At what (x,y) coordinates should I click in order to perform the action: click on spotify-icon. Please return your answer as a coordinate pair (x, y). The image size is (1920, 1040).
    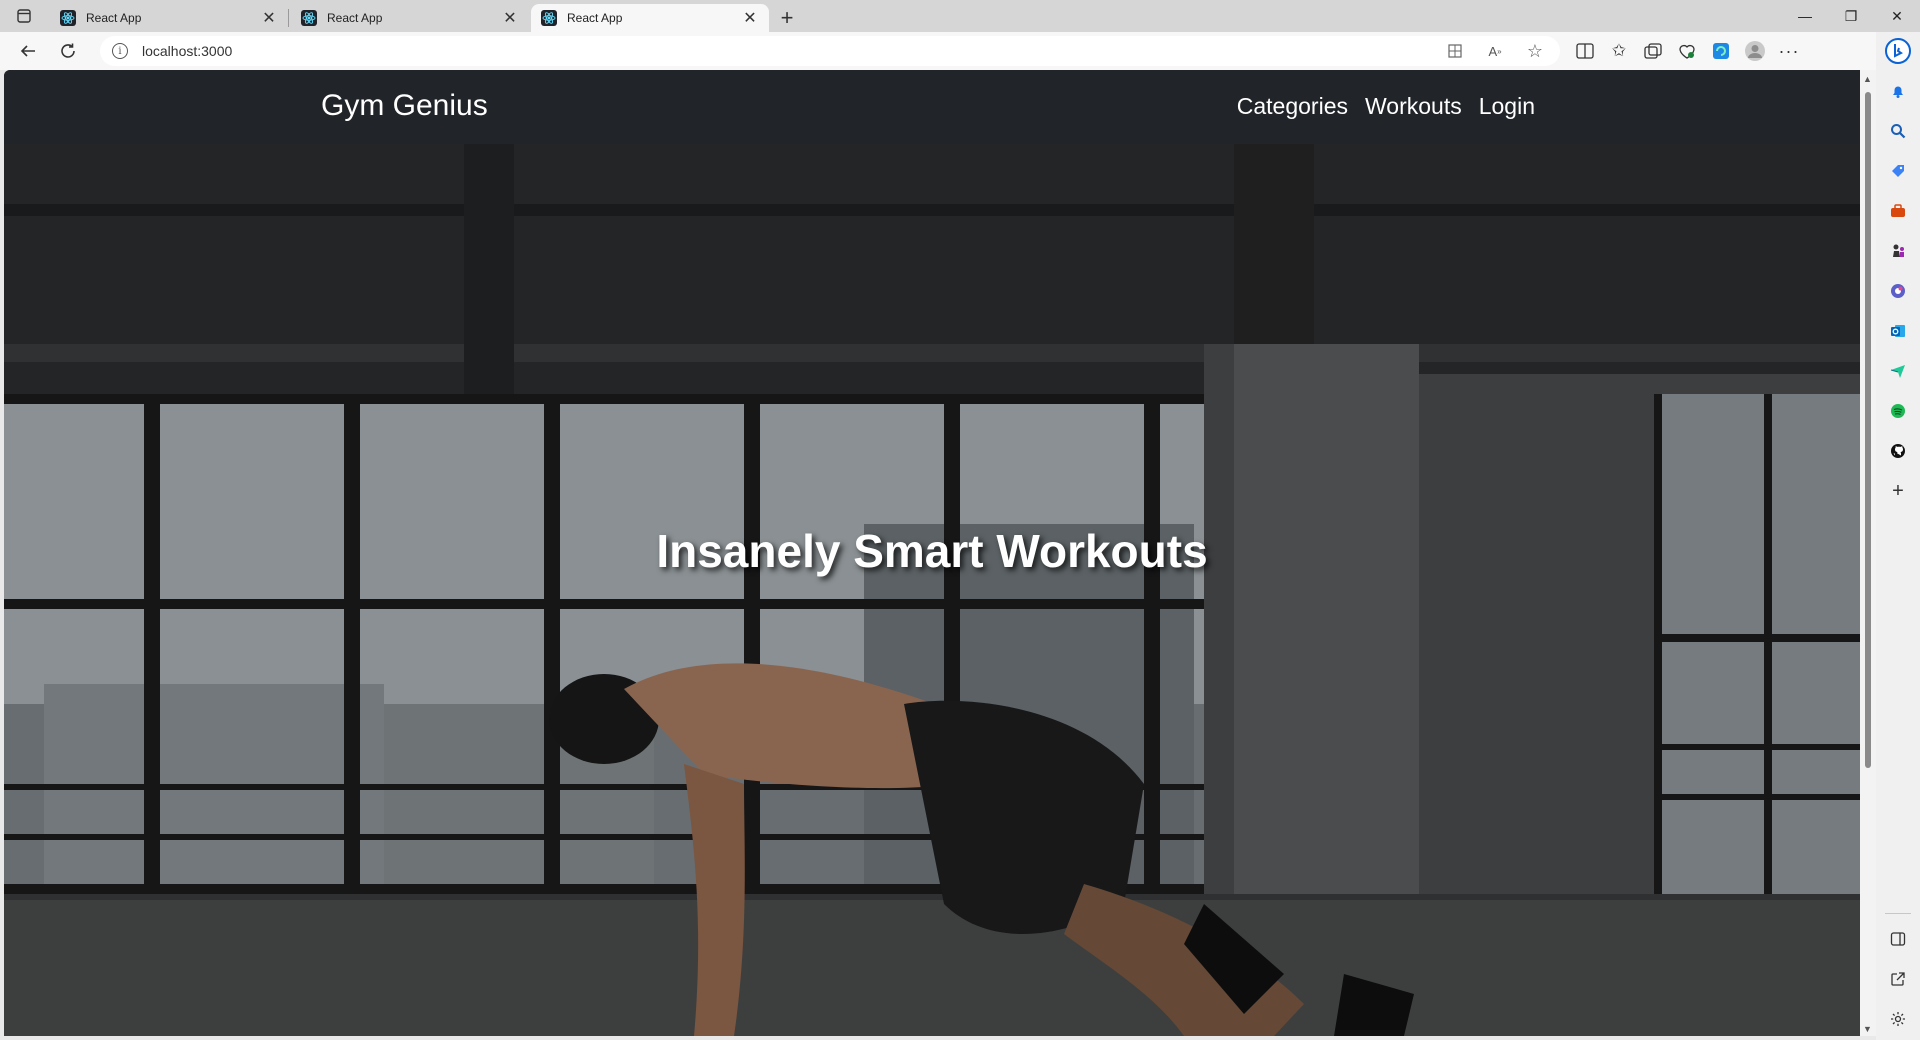
    Looking at the image, I should click on (1898, 411).